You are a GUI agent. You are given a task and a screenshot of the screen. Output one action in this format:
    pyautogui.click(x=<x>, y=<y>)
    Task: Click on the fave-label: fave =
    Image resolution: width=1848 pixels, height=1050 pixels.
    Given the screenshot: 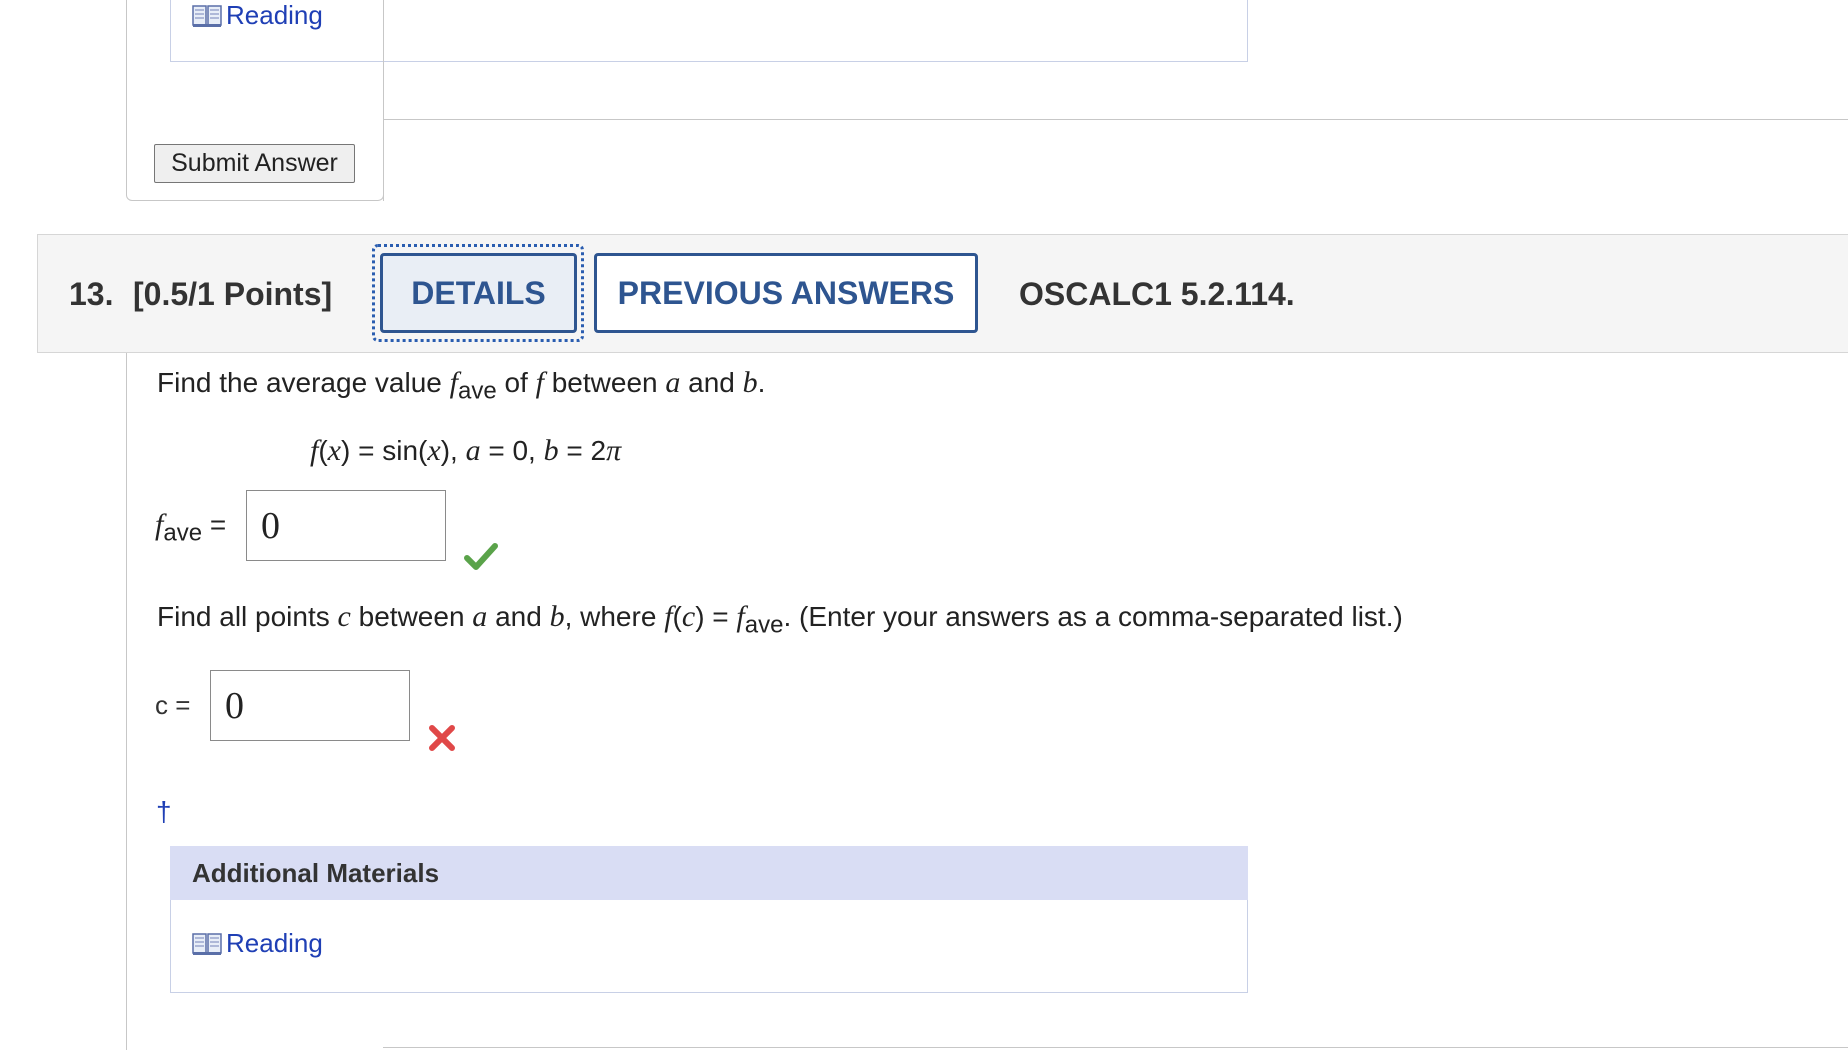 What is the action you would take?
    pyautogui.click(x=191, y=527)
    